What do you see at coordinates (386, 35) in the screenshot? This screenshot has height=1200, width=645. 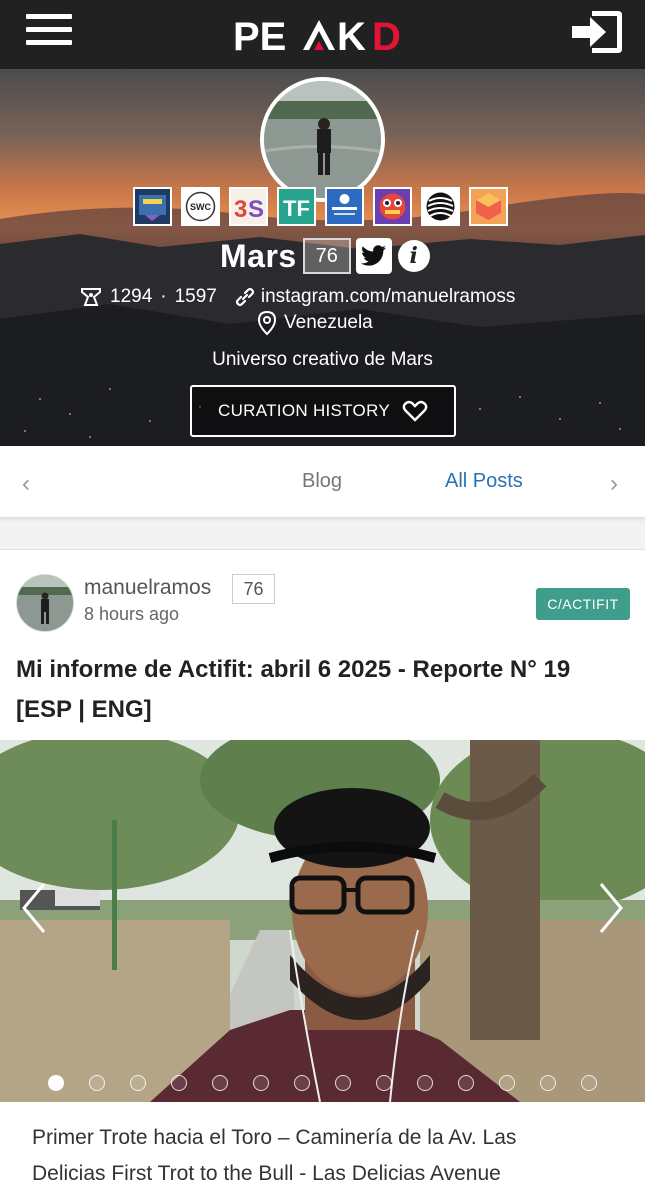 I see `svg-text: D` at bounding box center [386, 35].